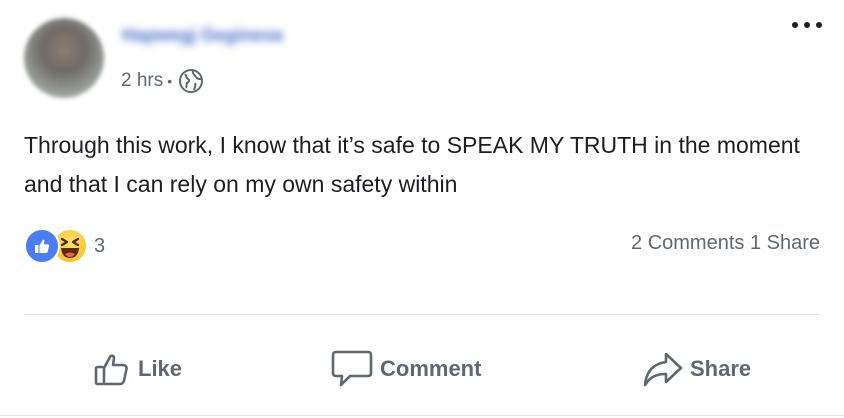 The width and height of the screenshot is (844, 418). What do you see at coordinates (721, 368) in the screenshot?
I see `share-button-label: Share` at bounding box center [721, 368].